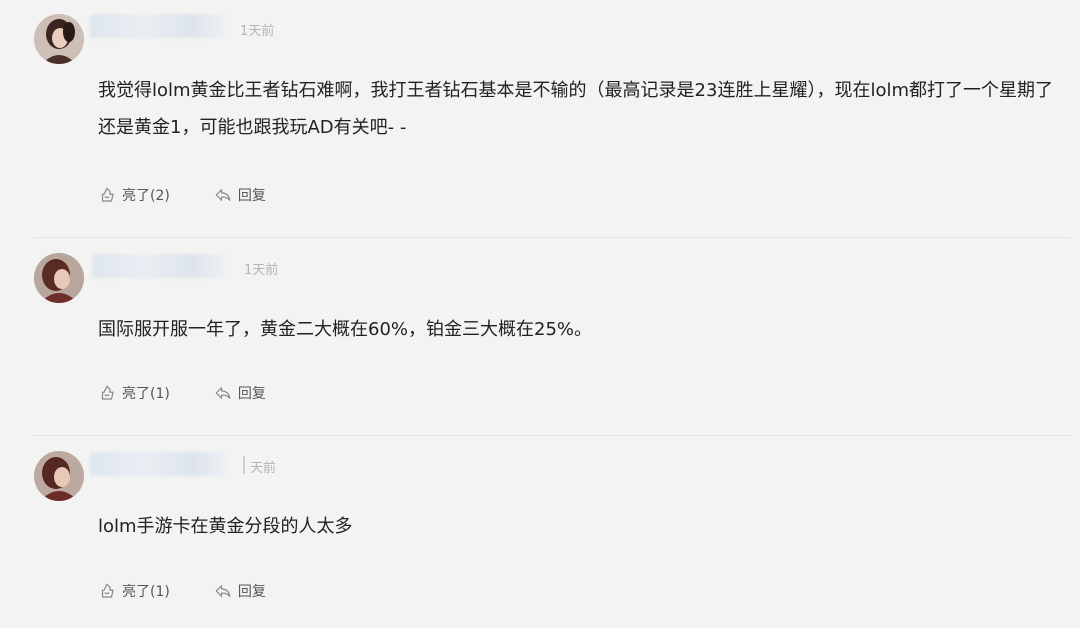  Describe the element at coordinates (244, 465) in the screenshot. I see `cursor-mark` at that location.